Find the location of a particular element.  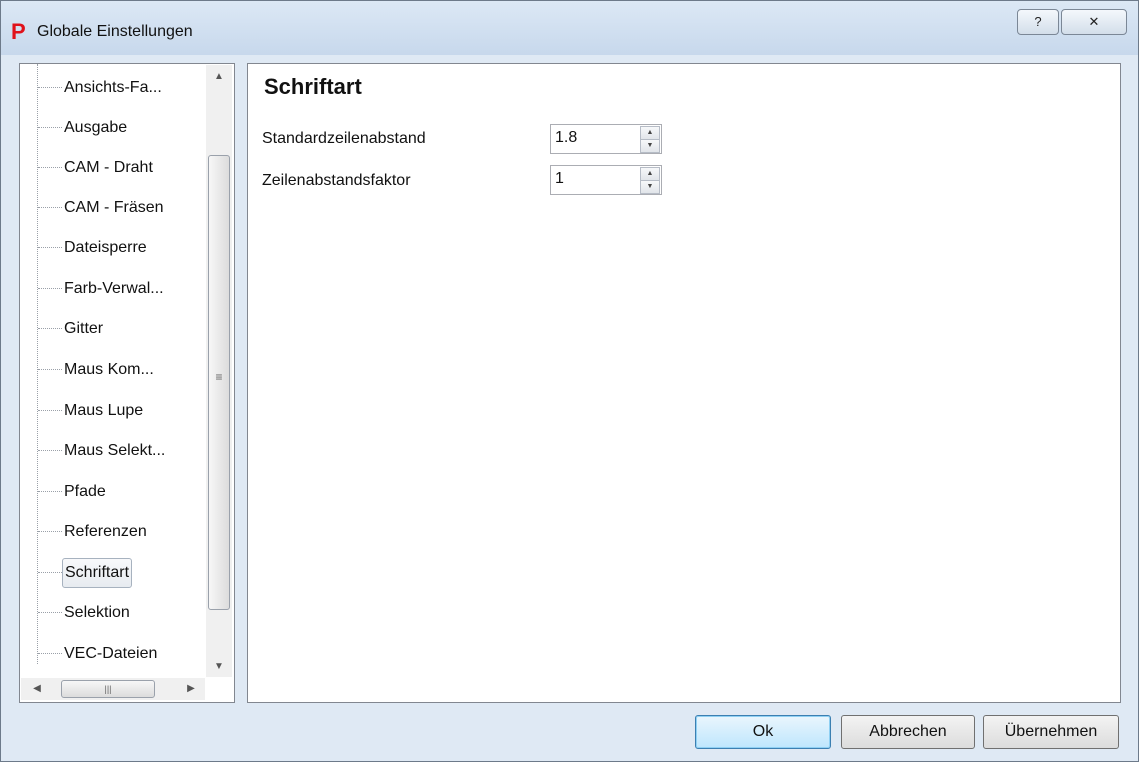

tree-item-cam-draht: CAM - Draht is located at coordinates (87, 168).